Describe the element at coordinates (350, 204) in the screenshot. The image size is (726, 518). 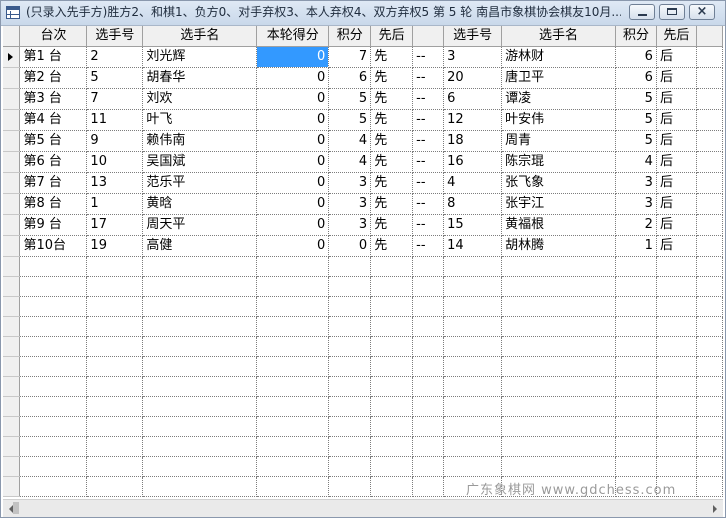
I see `cell-points: 3` at that location.